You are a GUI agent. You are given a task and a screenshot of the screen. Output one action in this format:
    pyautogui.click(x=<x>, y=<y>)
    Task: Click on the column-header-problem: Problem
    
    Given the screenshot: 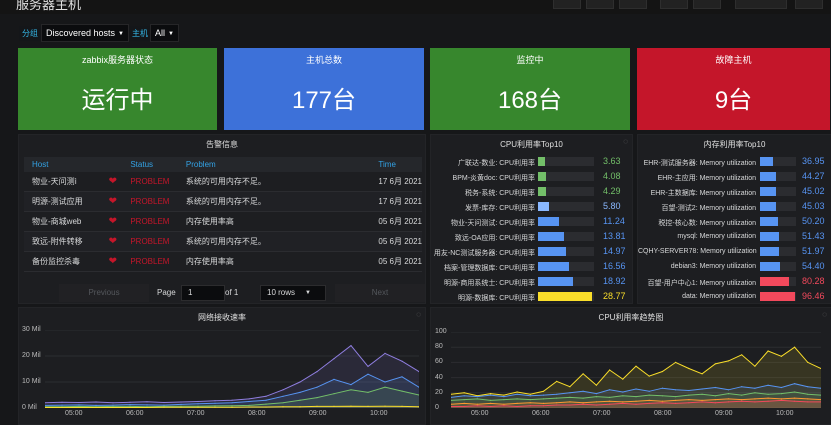 What is the action you would take?
    pyautogui.click(x=274, y=164)
    